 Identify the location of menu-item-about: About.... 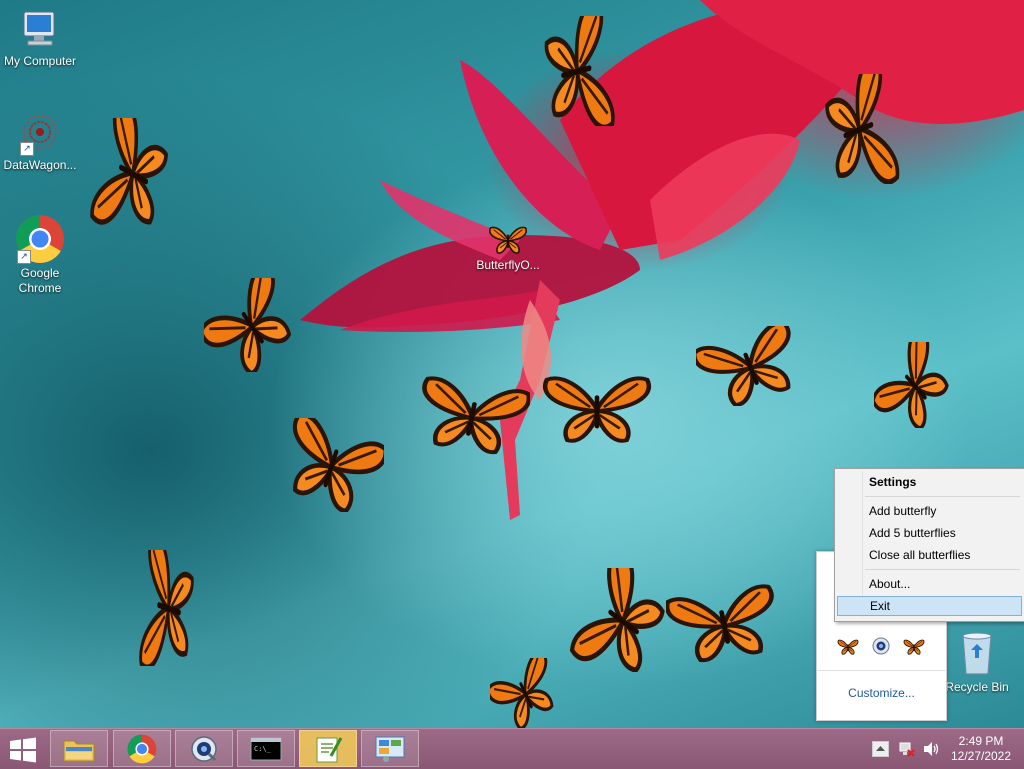
(929, 584).